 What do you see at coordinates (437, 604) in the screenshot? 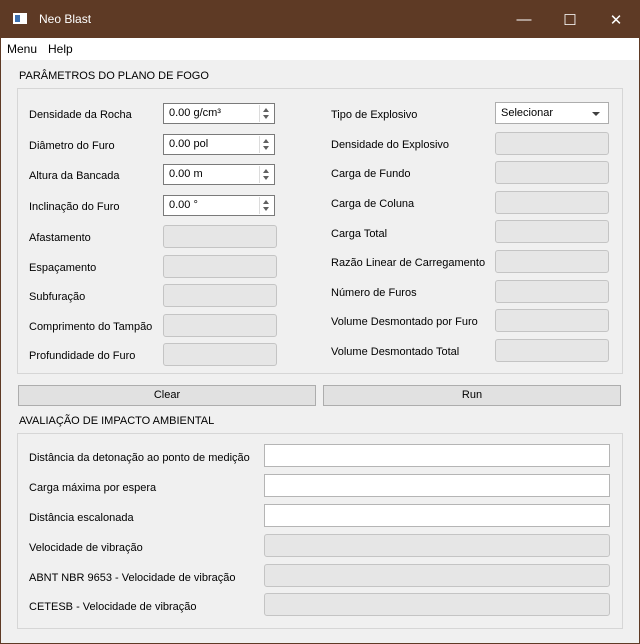
I see `cetesb-velocidade-field` at bounding box center [437, 604].